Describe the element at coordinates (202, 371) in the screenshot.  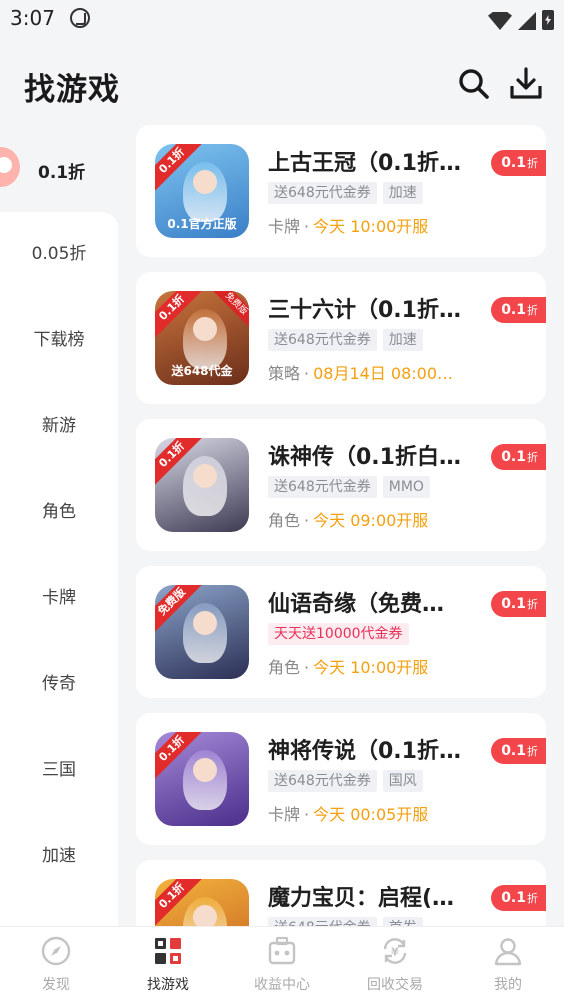
I see `icon-overlay-text: 送648代金` at that location.